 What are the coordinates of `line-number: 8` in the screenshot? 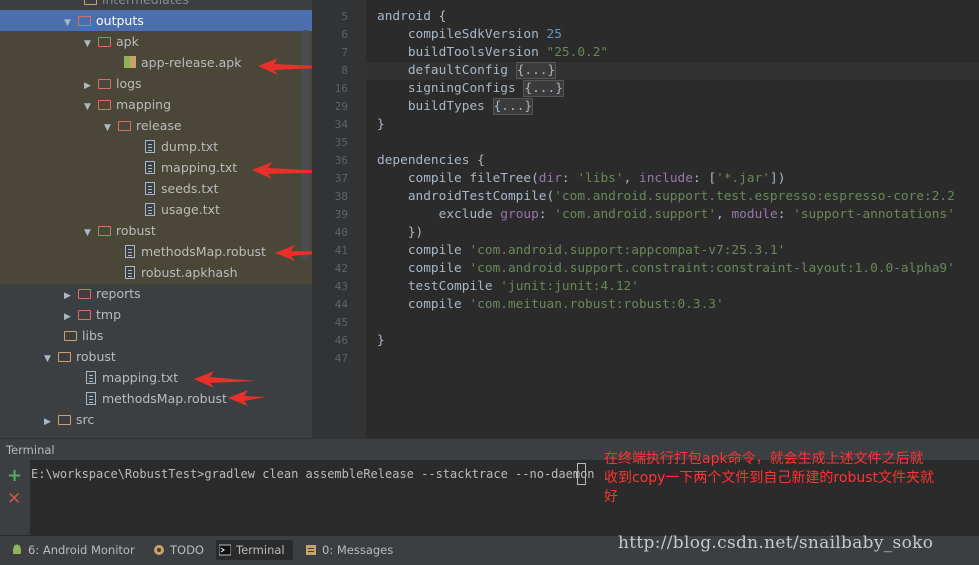 It's located at (344, 70).